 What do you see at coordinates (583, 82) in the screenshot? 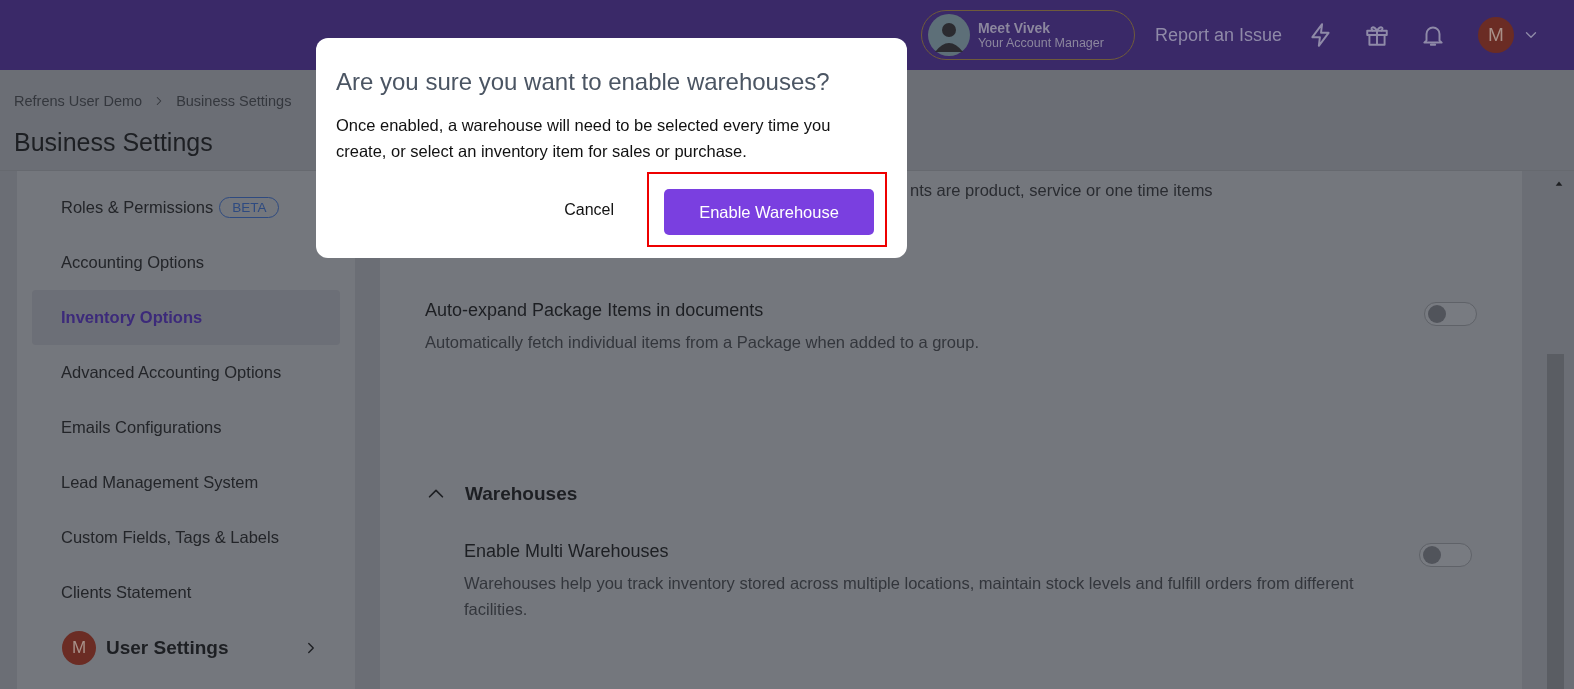
I see `dialog-title: Are you sure you want to enable warehouses?` at bounding box center [583, 82].